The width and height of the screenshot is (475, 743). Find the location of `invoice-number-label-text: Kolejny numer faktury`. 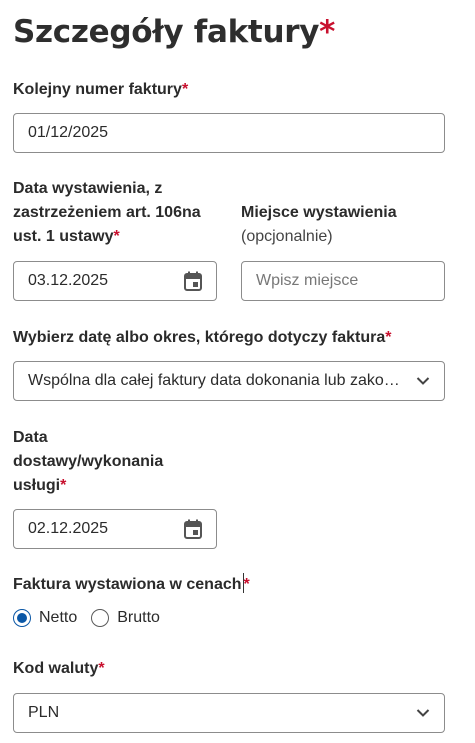

invoice-number-label-text: Kolejny numer faktury is located at coordinates (97, 89).